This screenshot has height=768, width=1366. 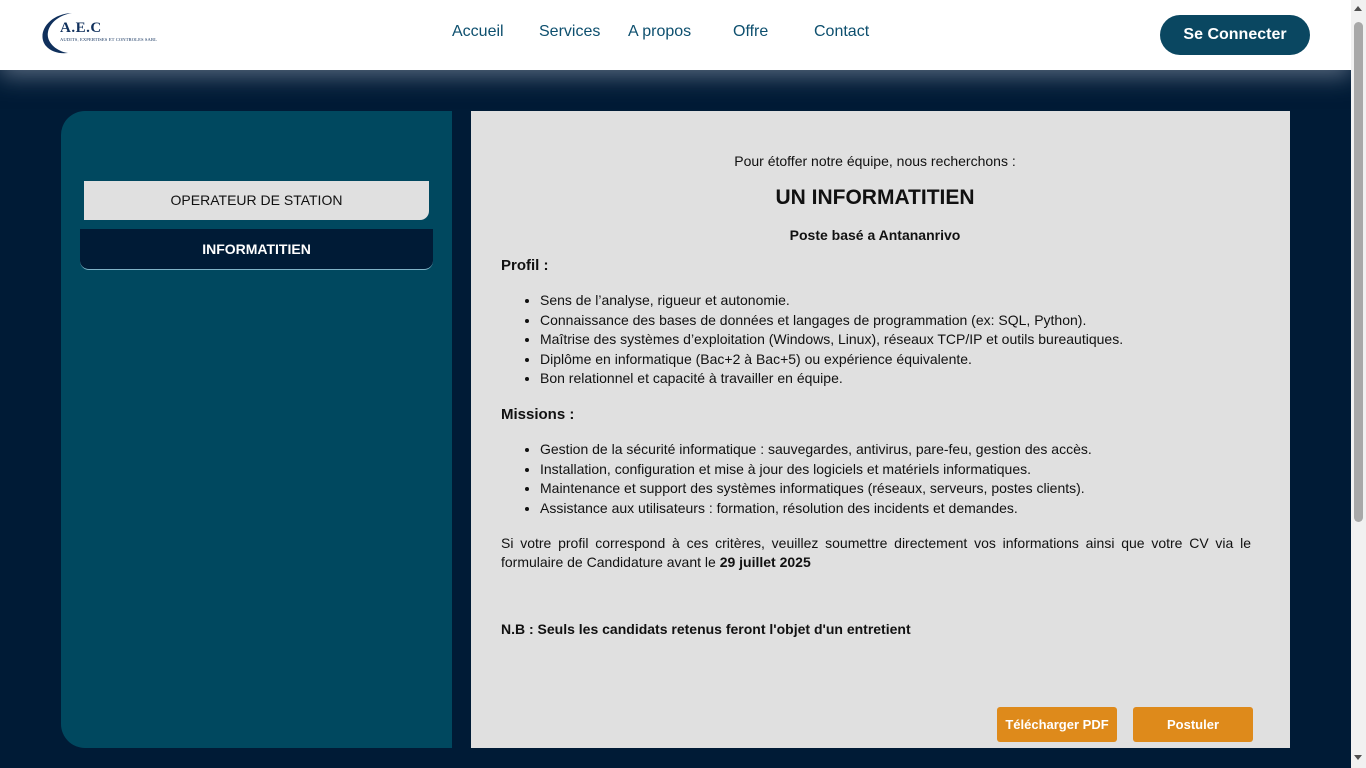 What do you see at coordinates (256, 200) in the screenshot?
I see `sidebar-item-operateur-de-station: OPERATEUR DE STATION` at bounding box center [256, 200].